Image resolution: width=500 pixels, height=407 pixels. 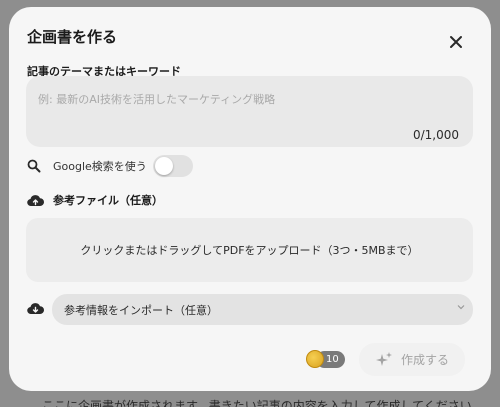 What do you see at coordinates (108, 200) in the screenshot?
I see `reference-file-label: 参考ファイル（任意）` at bounding box center [108, 200].